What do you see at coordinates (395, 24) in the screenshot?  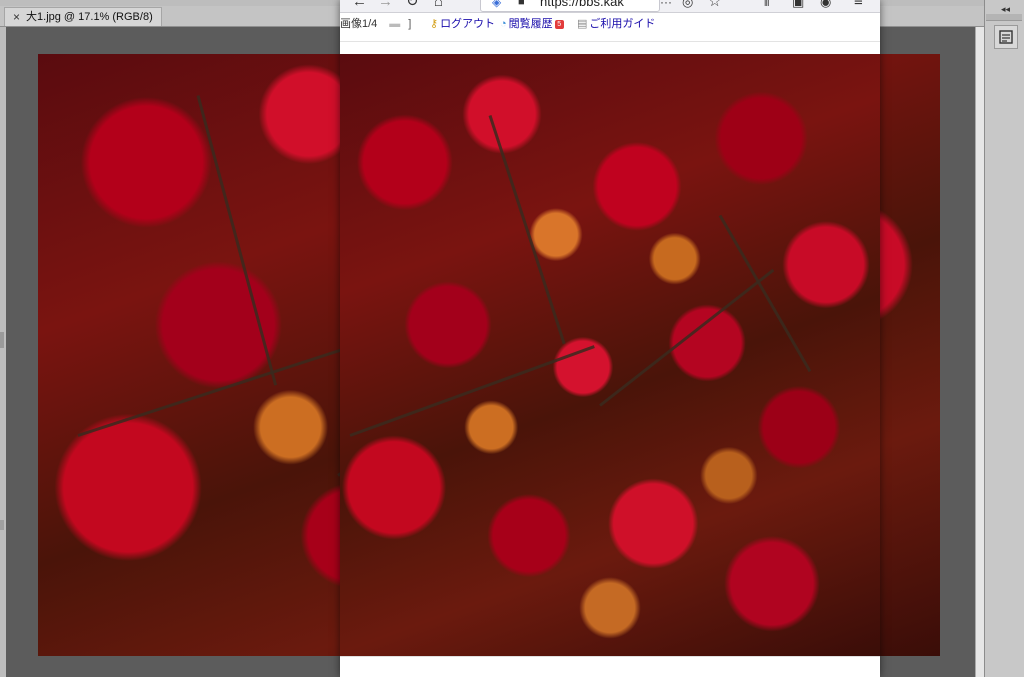 I see `comment-icon: ▬` at bounding box center [395, 24].